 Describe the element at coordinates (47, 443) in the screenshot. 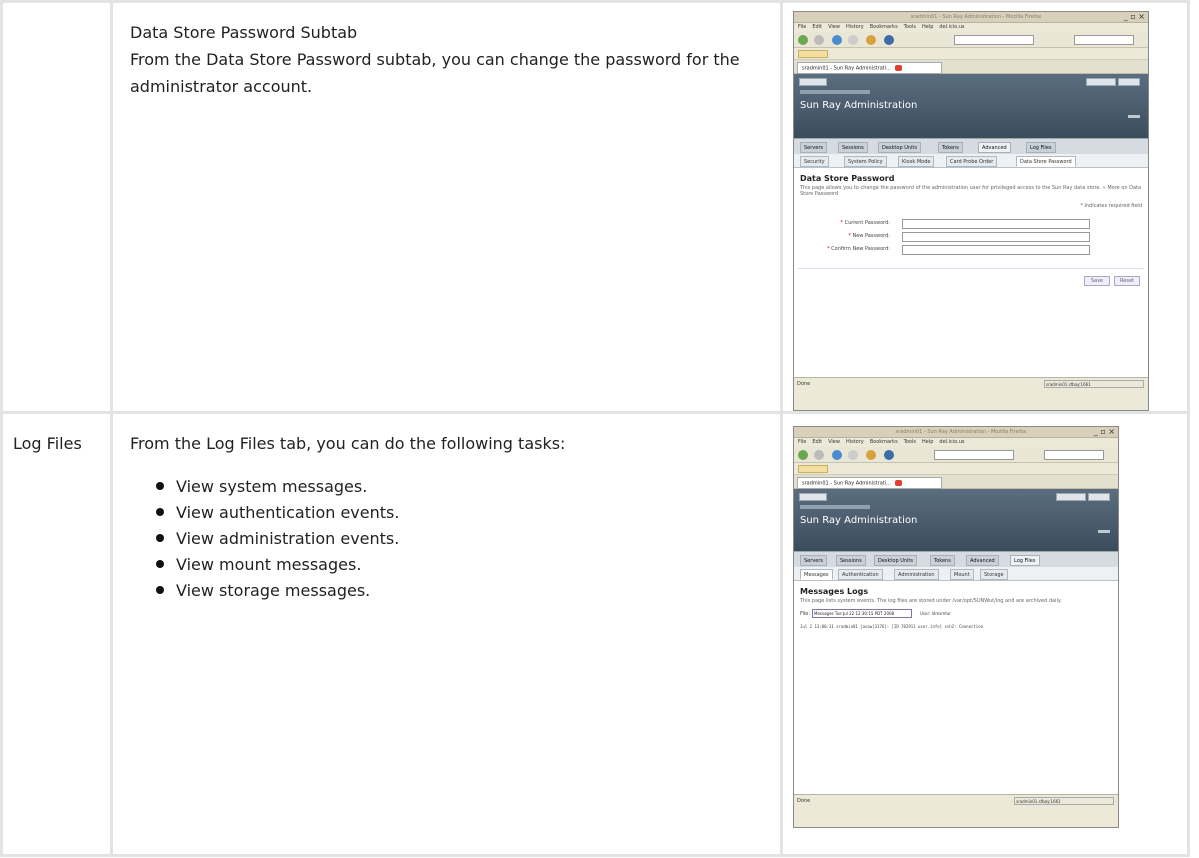

I see `row-label: Log Files` at that location.